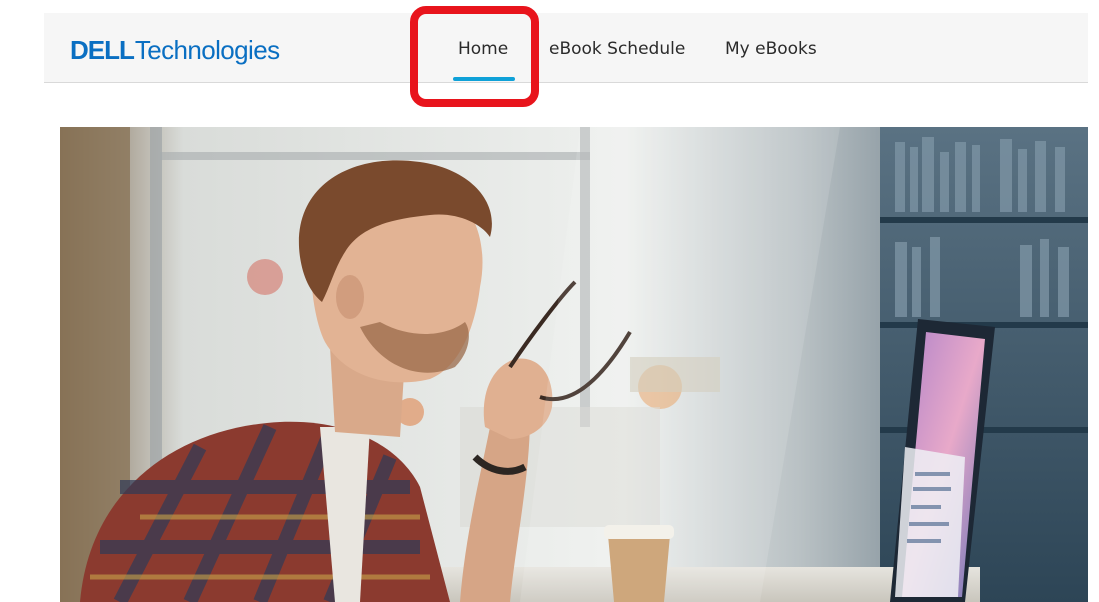 The width and height of the screenshot is (1099, 602). What do you see at coordinates (102, 49) in the screenshot?
I see `logo-dell-text: DELL` at bounding box center [102, 49].